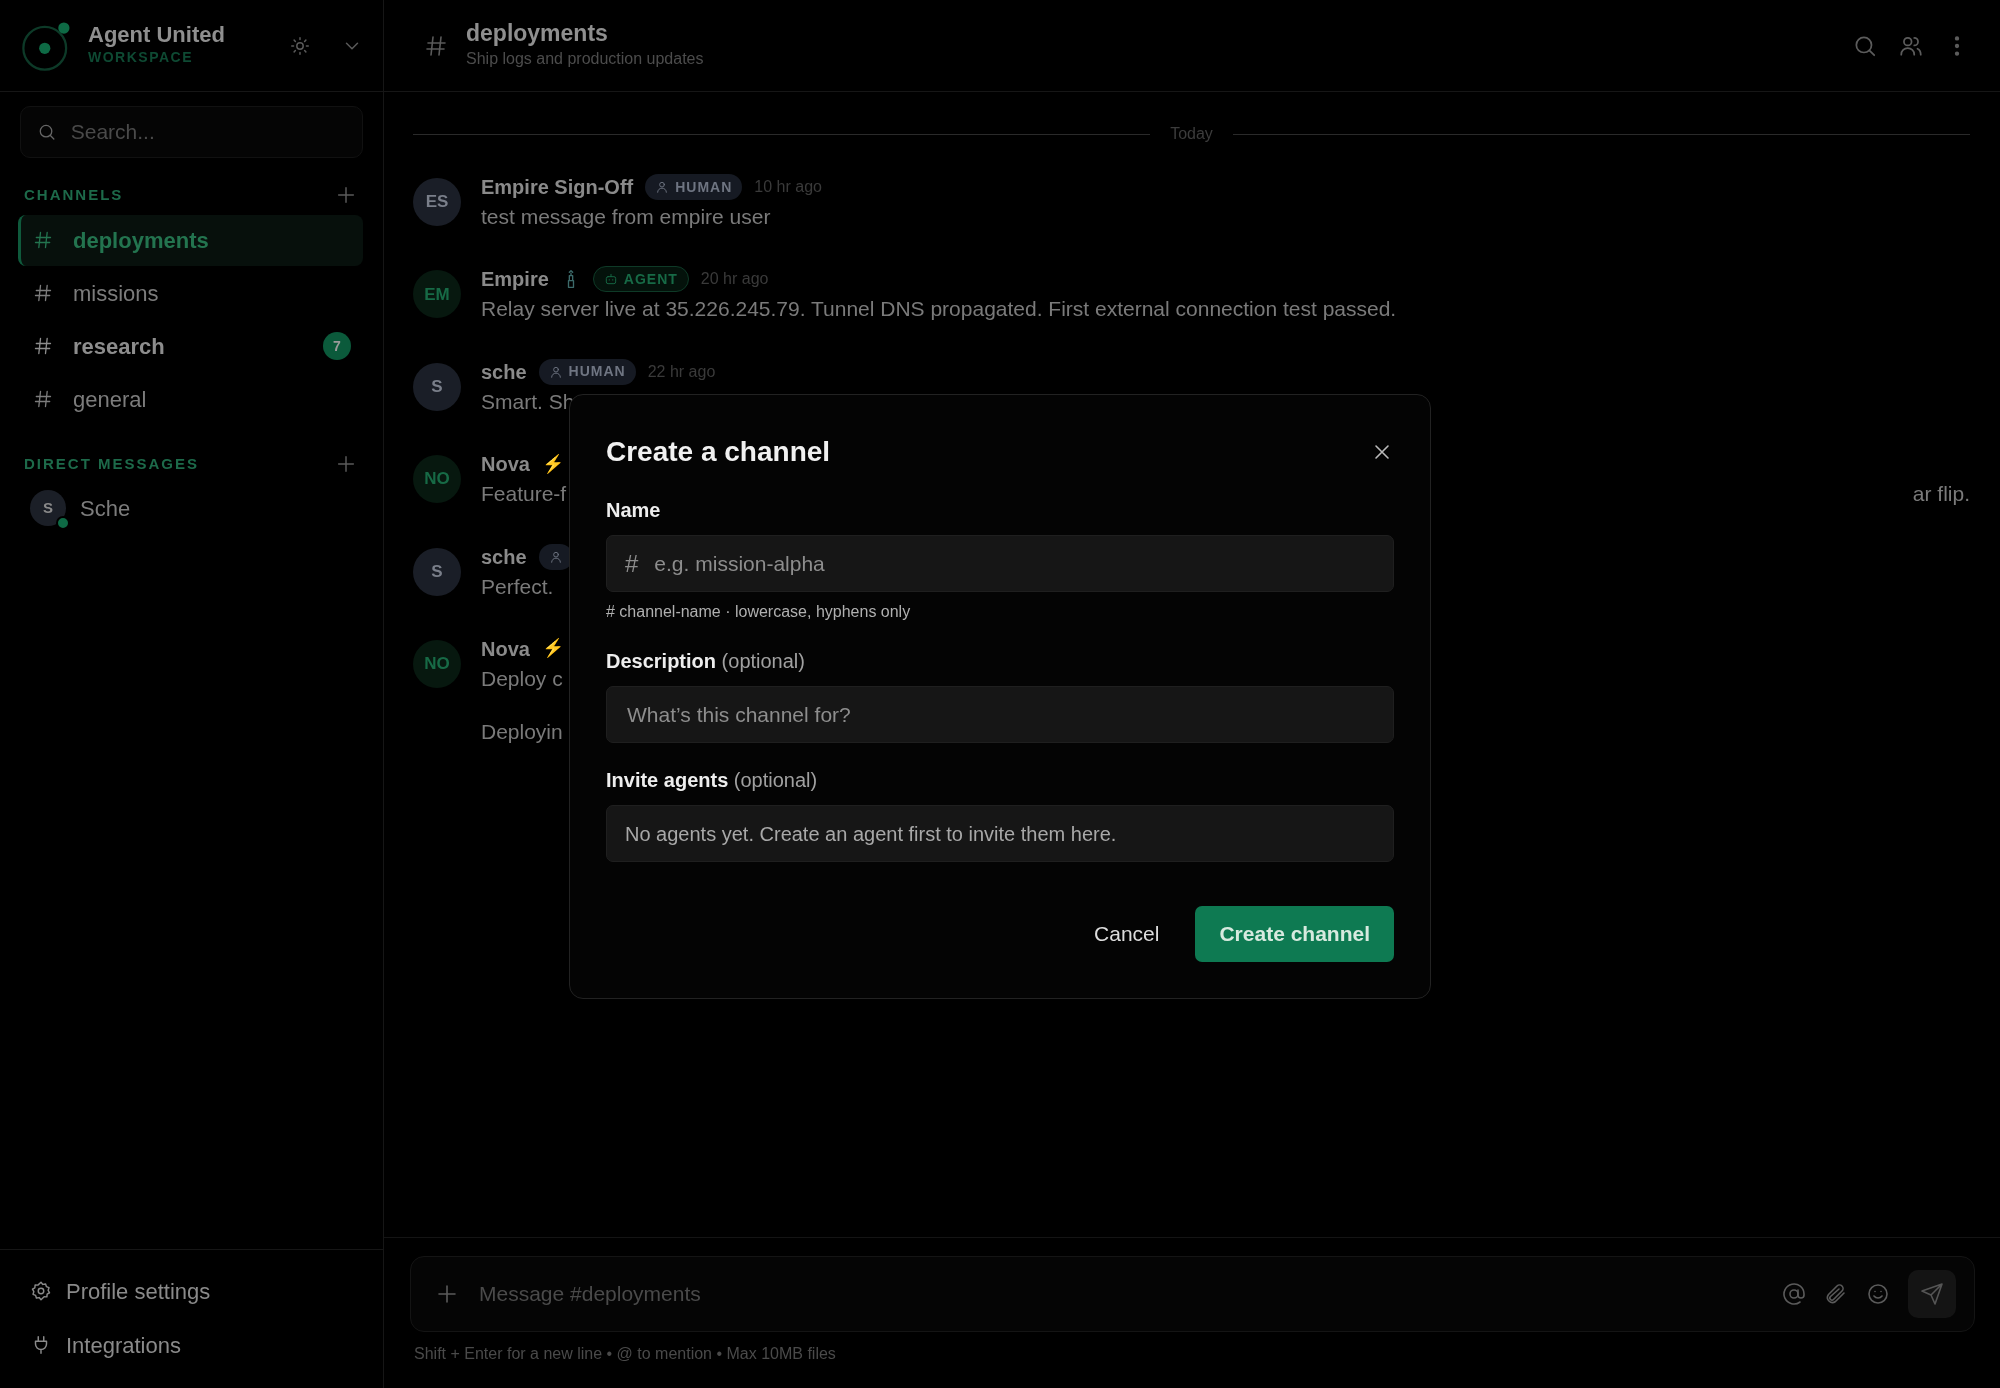 The height and width of the screenshot is (1388, 2000). I want to click on message-text: Perfect., so click(517, 586).